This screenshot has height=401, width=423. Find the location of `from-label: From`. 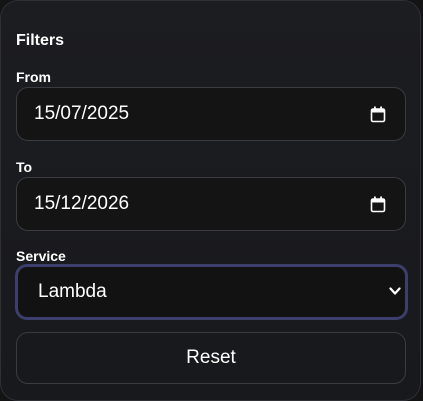

from-label: From is located at coordinates (33, 77).